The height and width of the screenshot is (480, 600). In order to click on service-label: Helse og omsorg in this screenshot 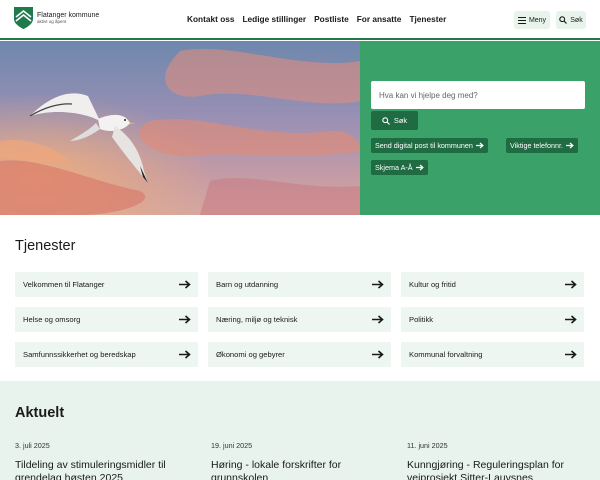, I will do `click(52, 319)`.